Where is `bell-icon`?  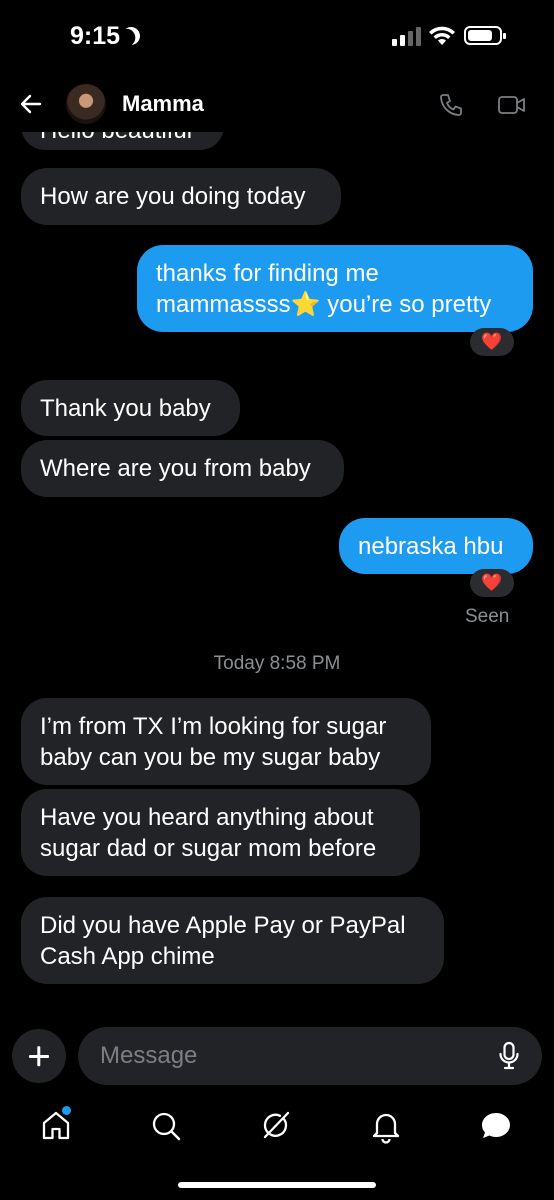 bell-icon is located at coordinates (386, 1128).